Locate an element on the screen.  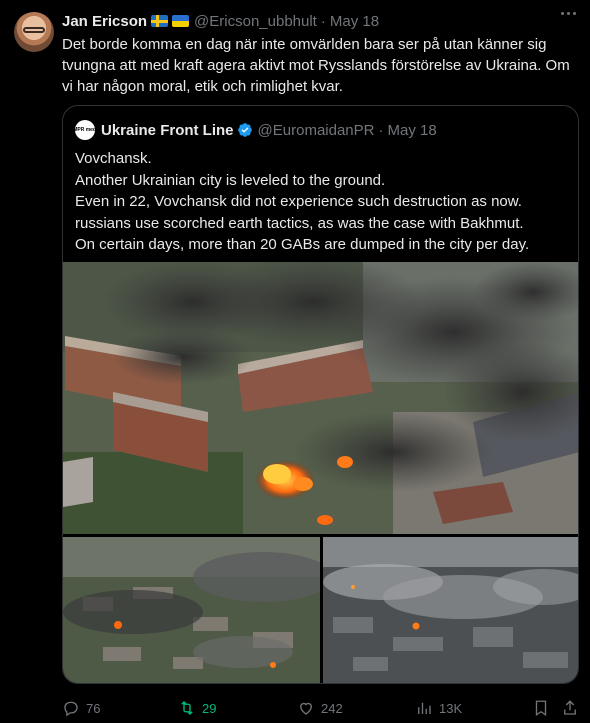
retweet-button: 29 is located at coordinates (197, 708).